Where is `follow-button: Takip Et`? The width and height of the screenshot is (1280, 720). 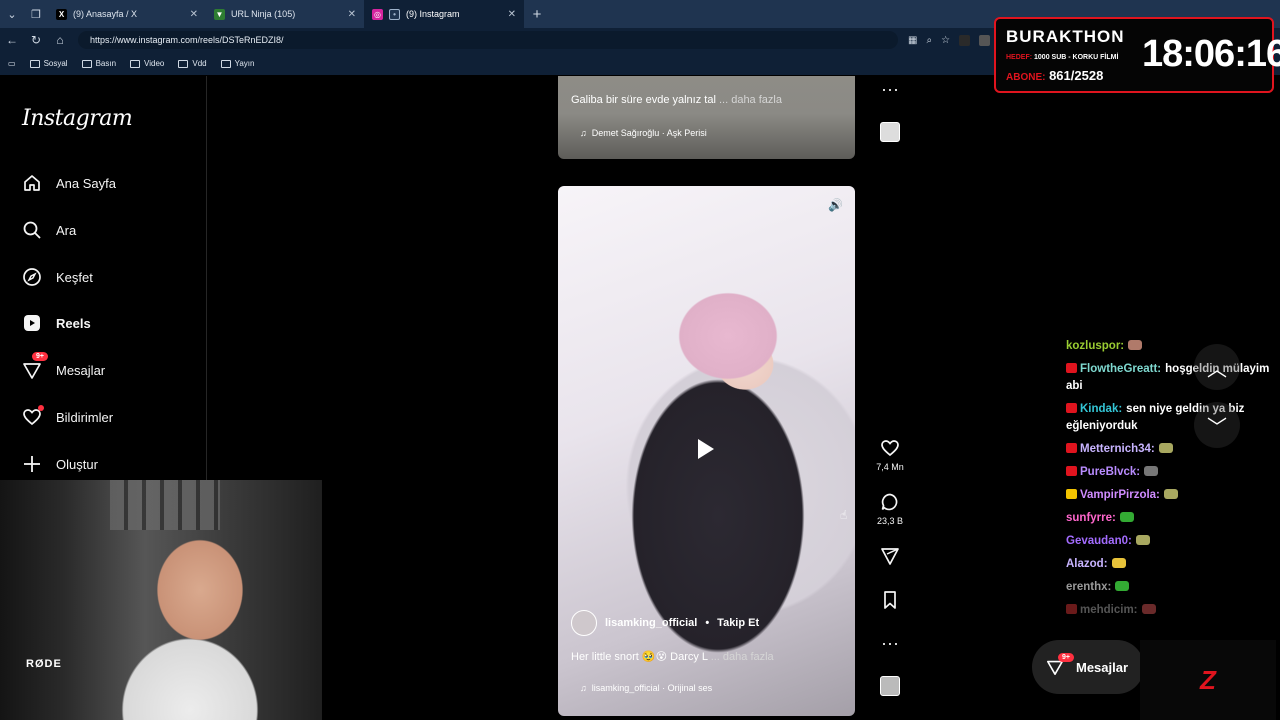 follow-button: Takip Et is located at coordinates (738, 623).